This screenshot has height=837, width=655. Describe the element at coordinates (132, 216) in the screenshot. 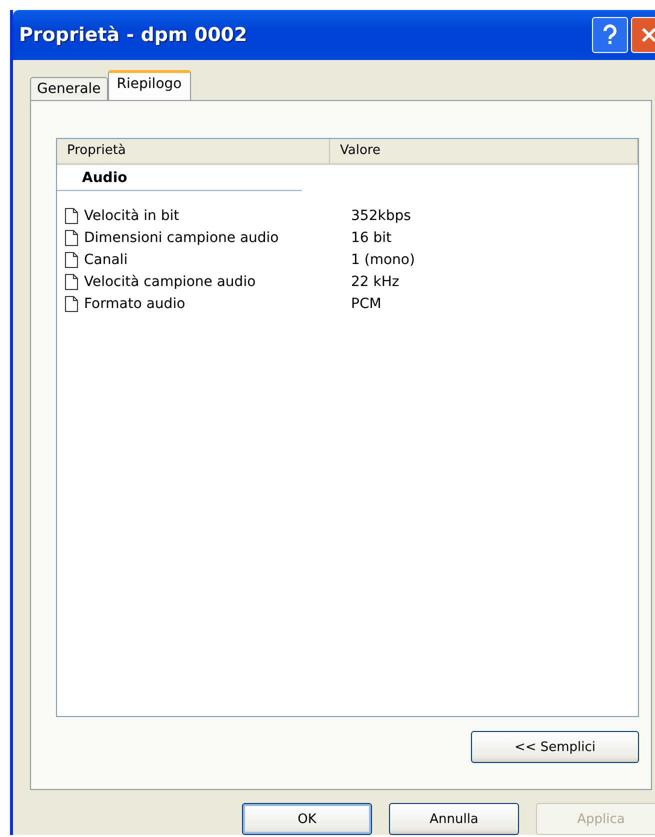

I see `property-name: Velocità in bit` at that location.